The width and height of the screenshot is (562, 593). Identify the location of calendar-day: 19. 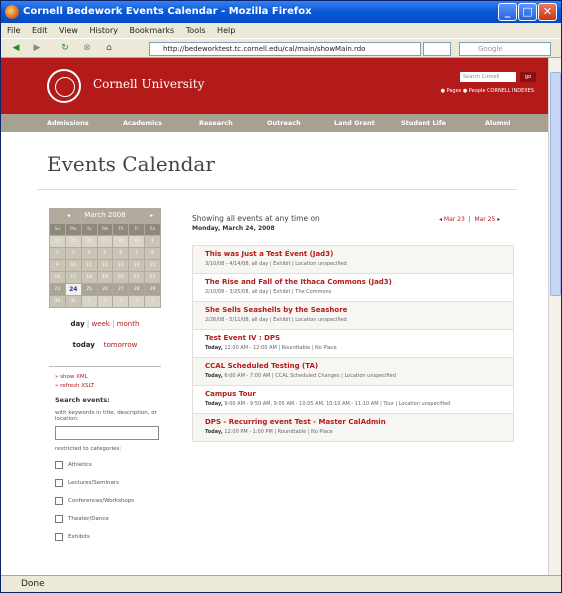
(105, 277).